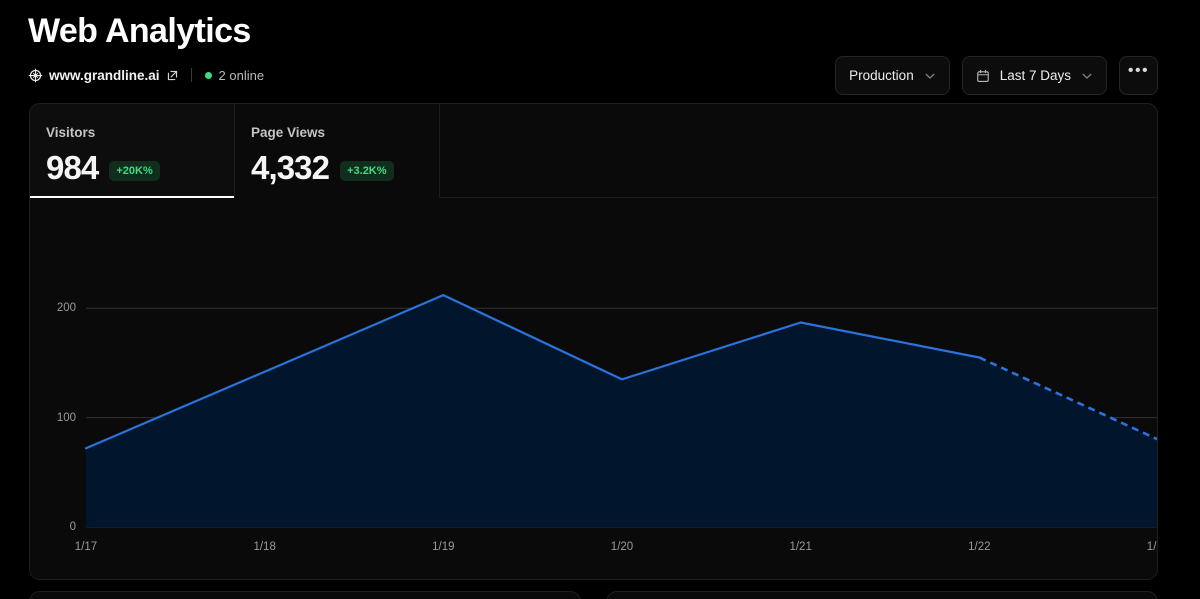 The image size is (1200, 599). I want to click on metric-delta-badge: +3.2K%, so click(367, 171).